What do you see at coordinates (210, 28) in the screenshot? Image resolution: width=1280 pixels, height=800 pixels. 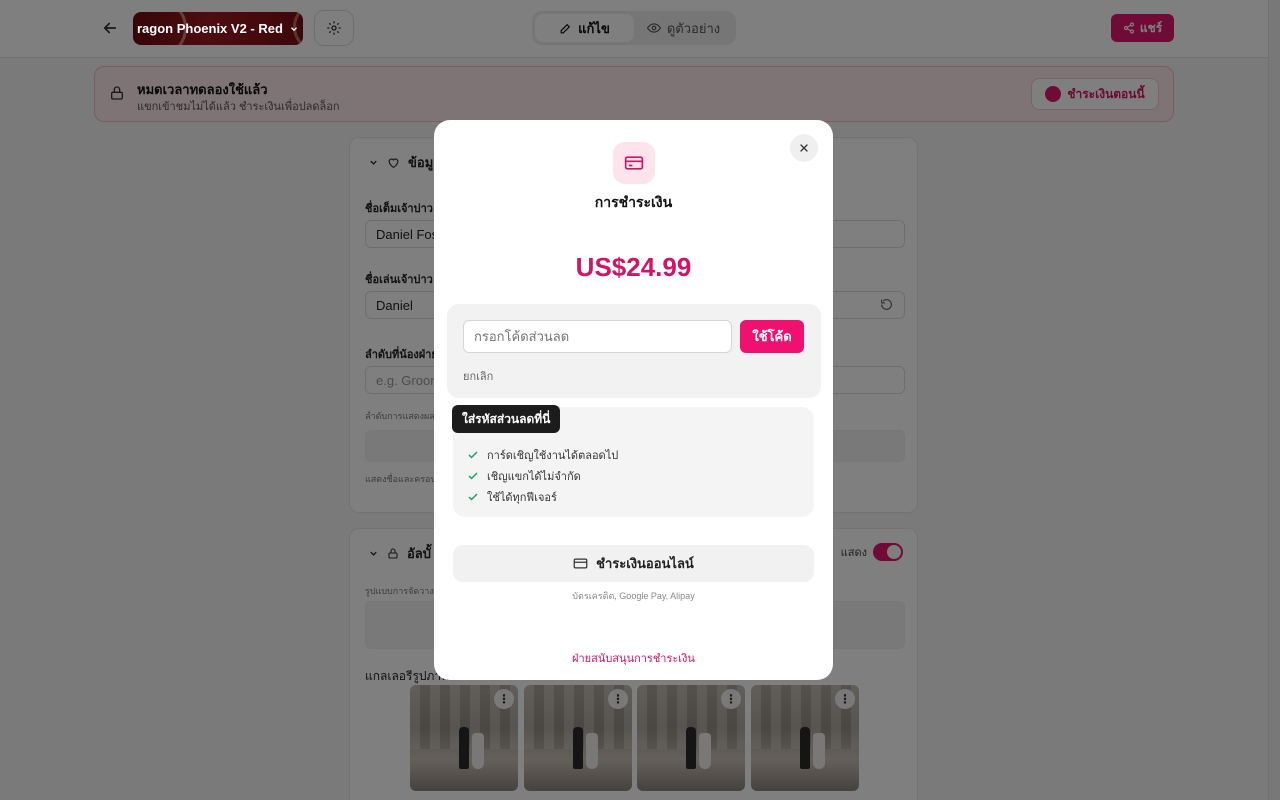 I see `theme-name: ragon Phoenix V2 - Red` at bounding box center [210, 28].